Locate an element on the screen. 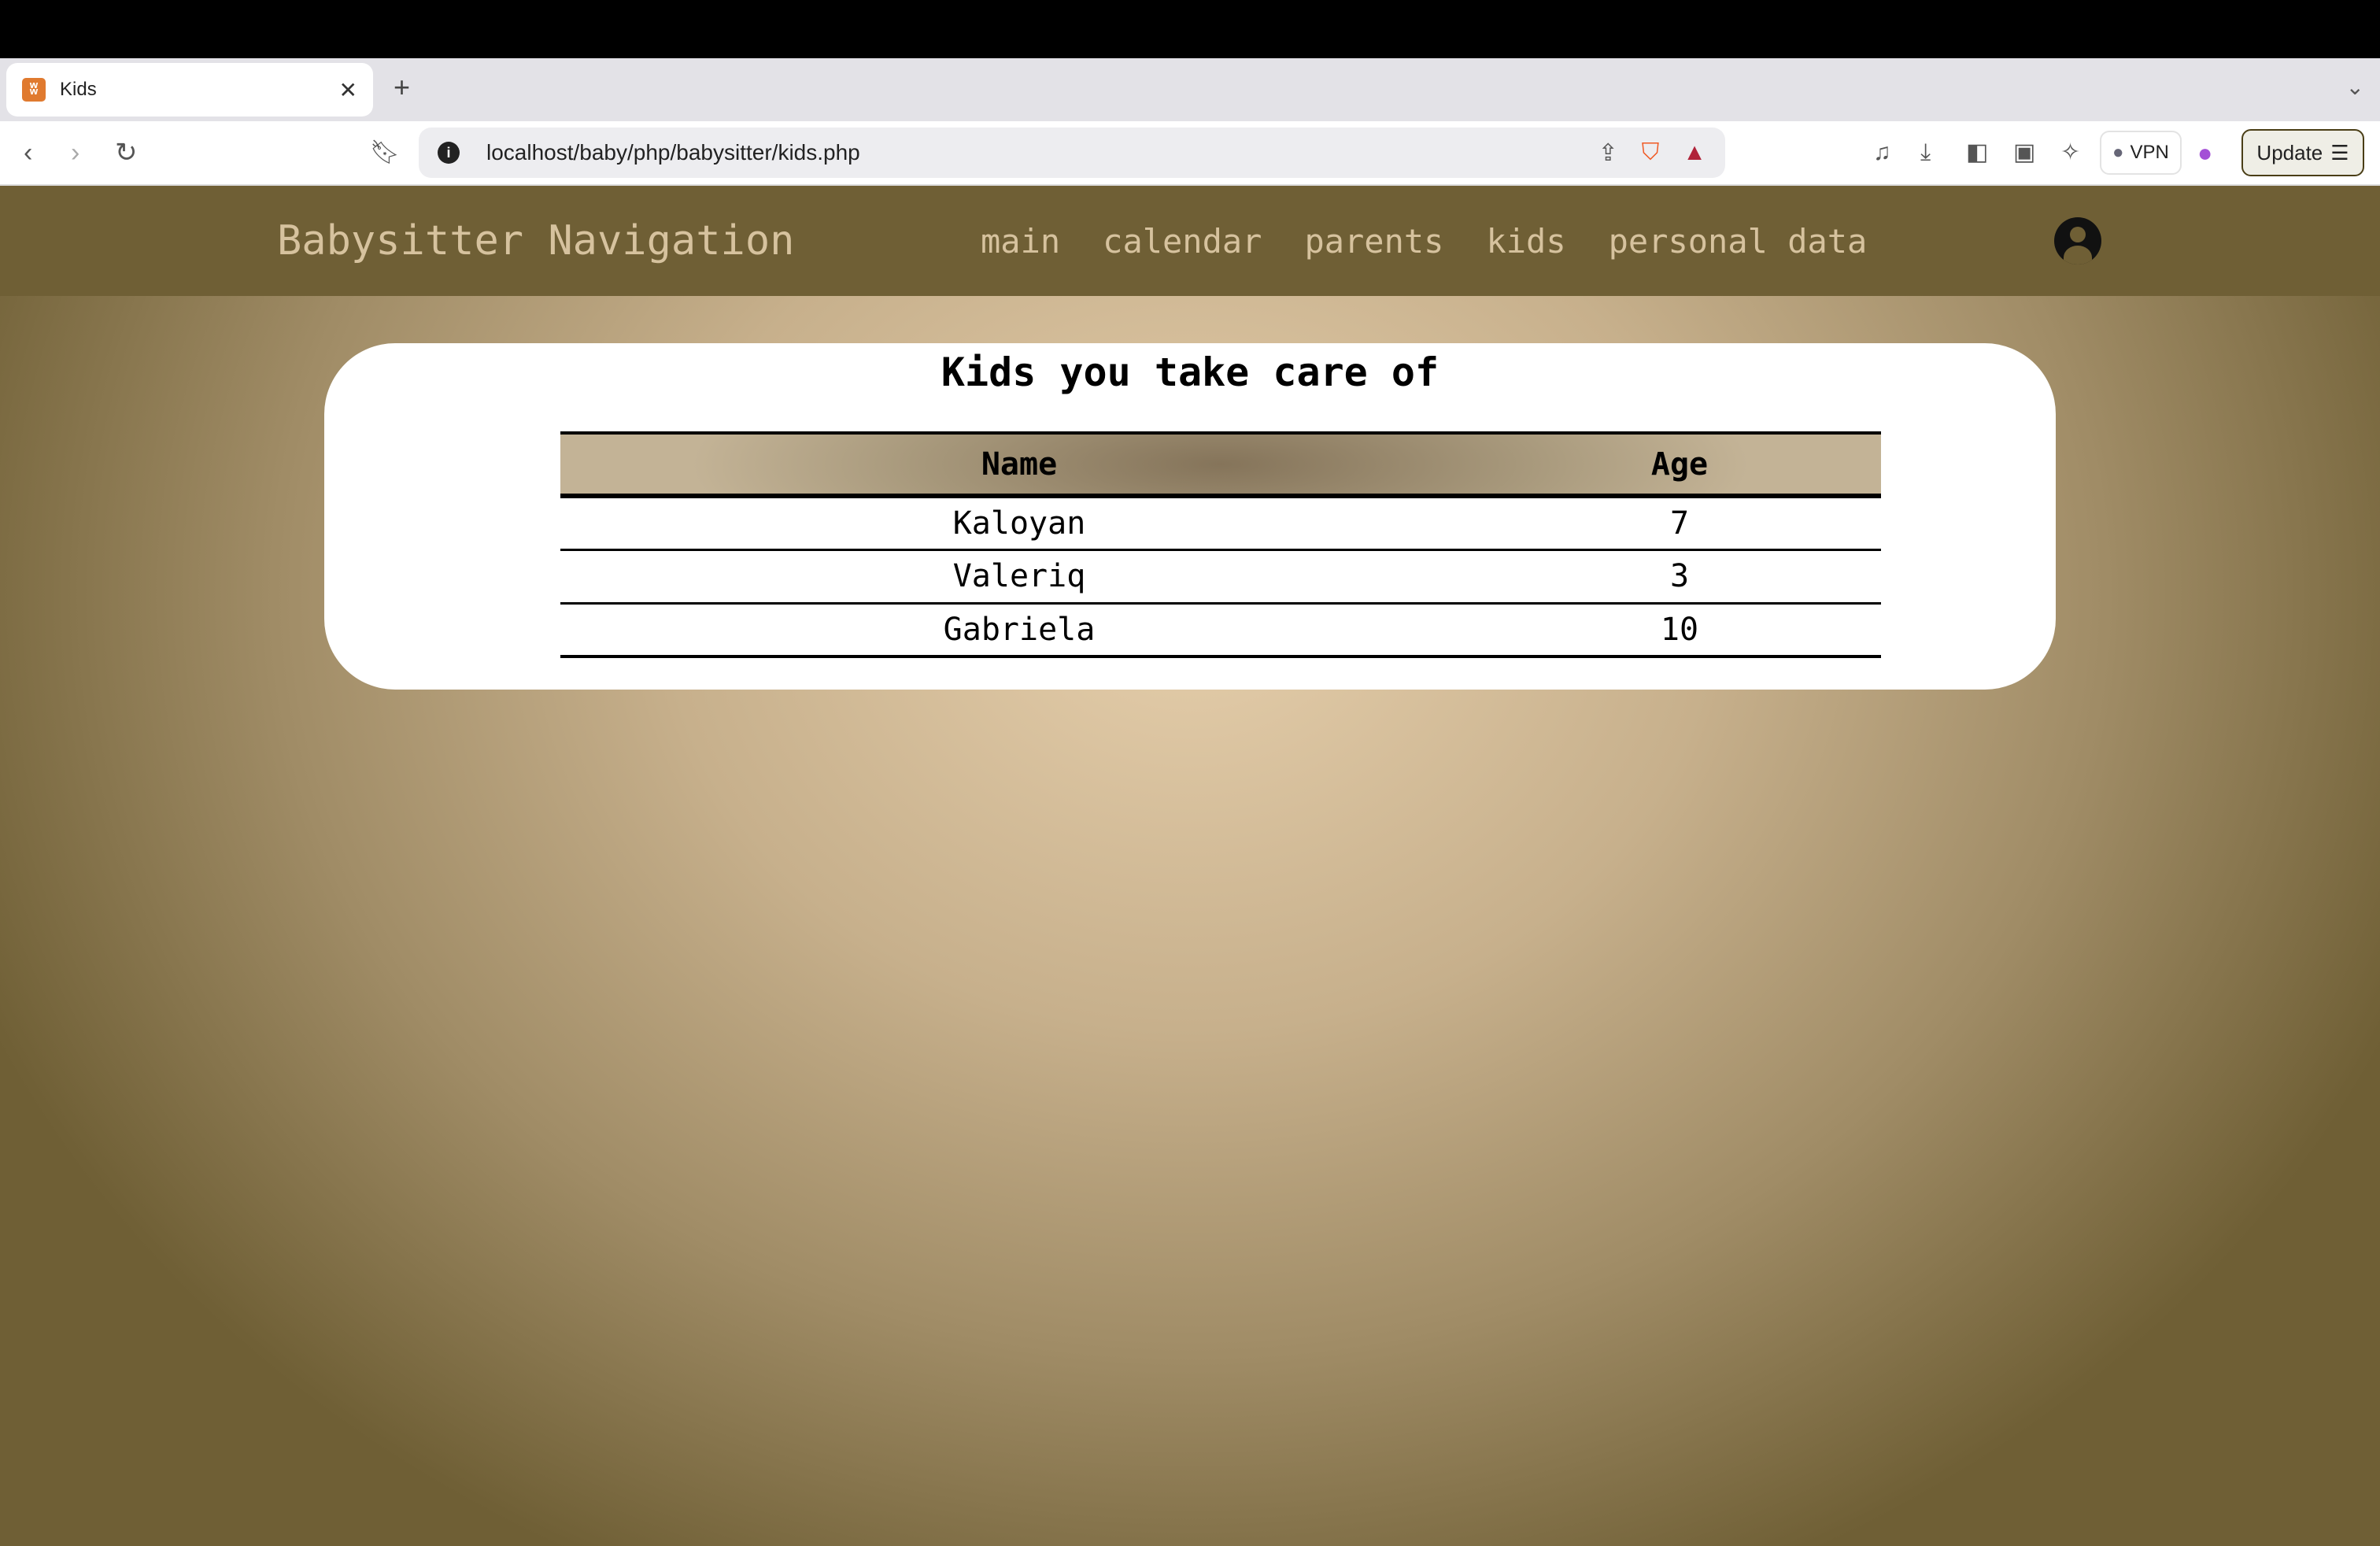  leo-ai-icon: ✧ is located at coordinates (2070, 152).